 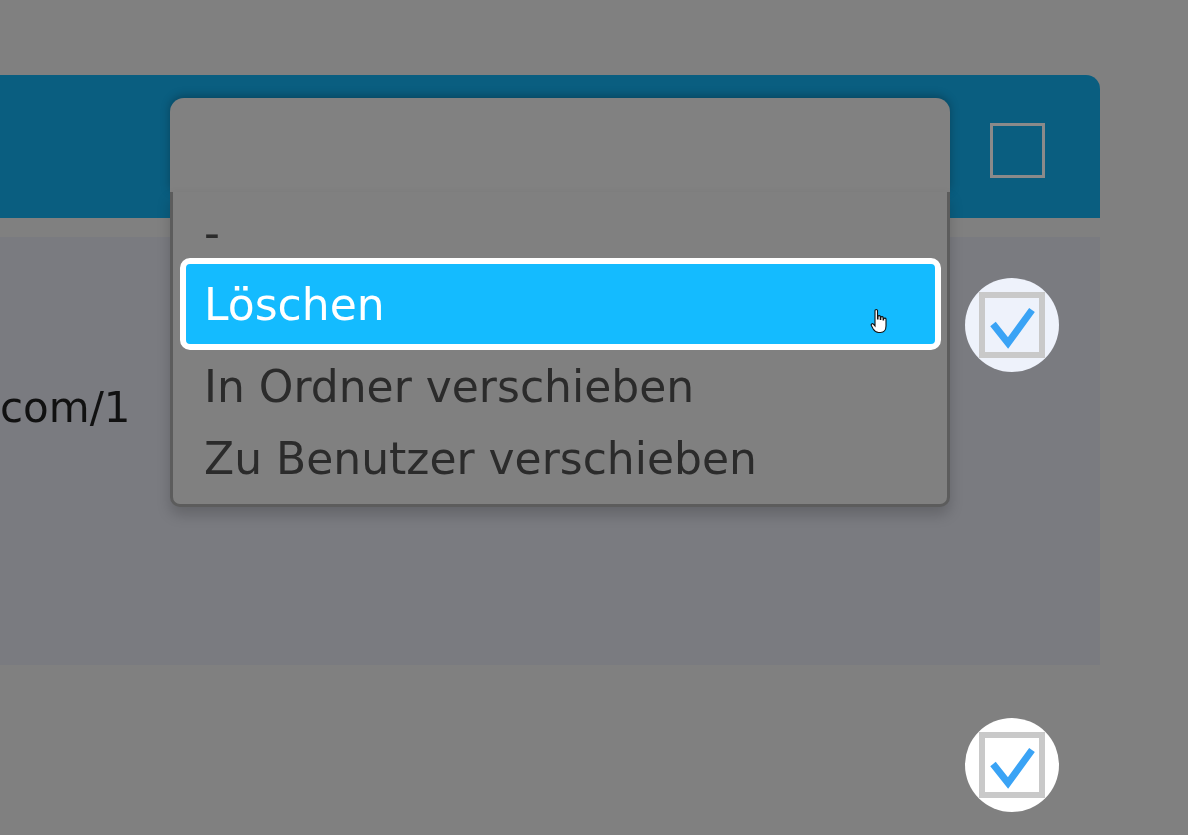 I want to click on dropdown-option: Löschen, so click(x=560, y=304).